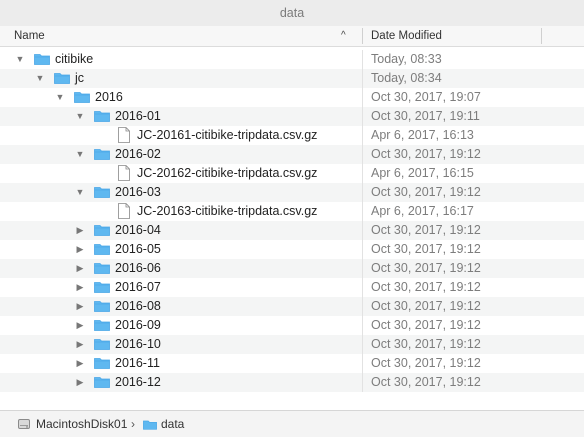 This screenshot has height=437, width=584. Describe the element at coordinates (292, 116) in the screenshot. I see `folder-row: ▼ 2016-01 Oct 30, 2017, 19:11` at that location.